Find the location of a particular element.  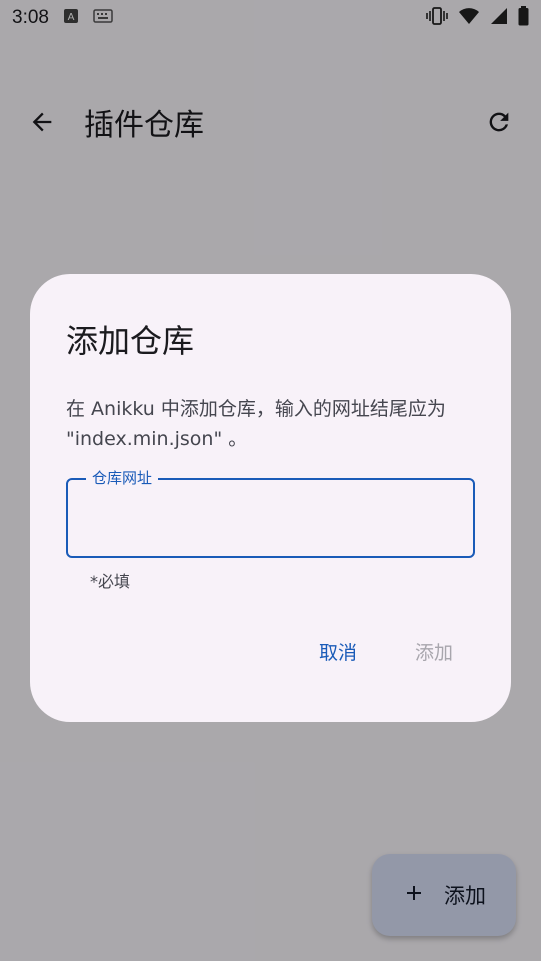

repo-url-field-label: 仓库网址 is located at coordinates (122, 477).